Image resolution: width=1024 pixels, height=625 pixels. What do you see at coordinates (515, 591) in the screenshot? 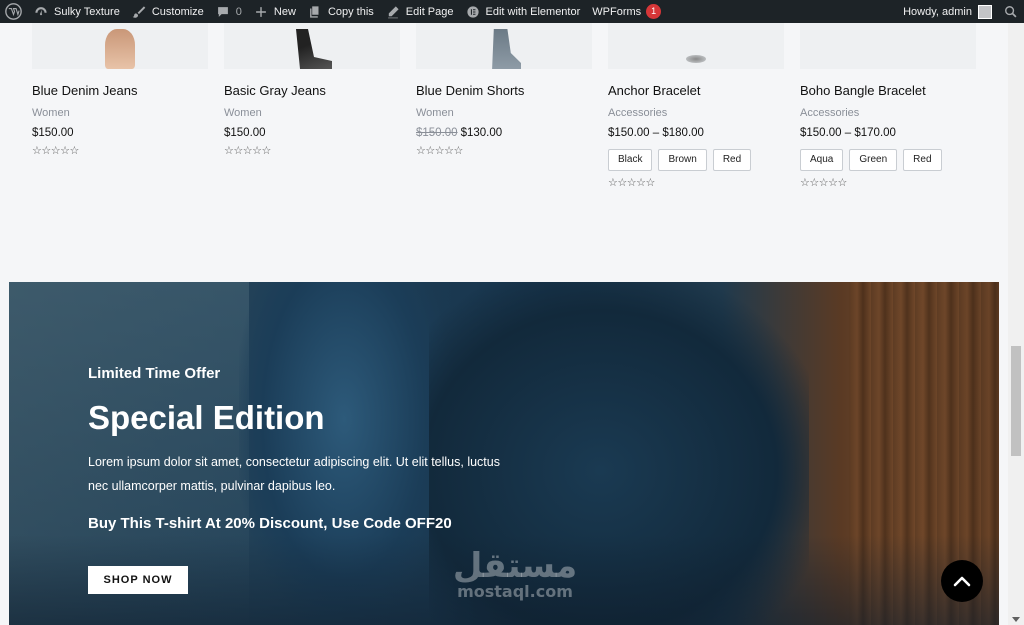
I see `watermark-latin: mostaql.com` at bounding box center [515, 591].